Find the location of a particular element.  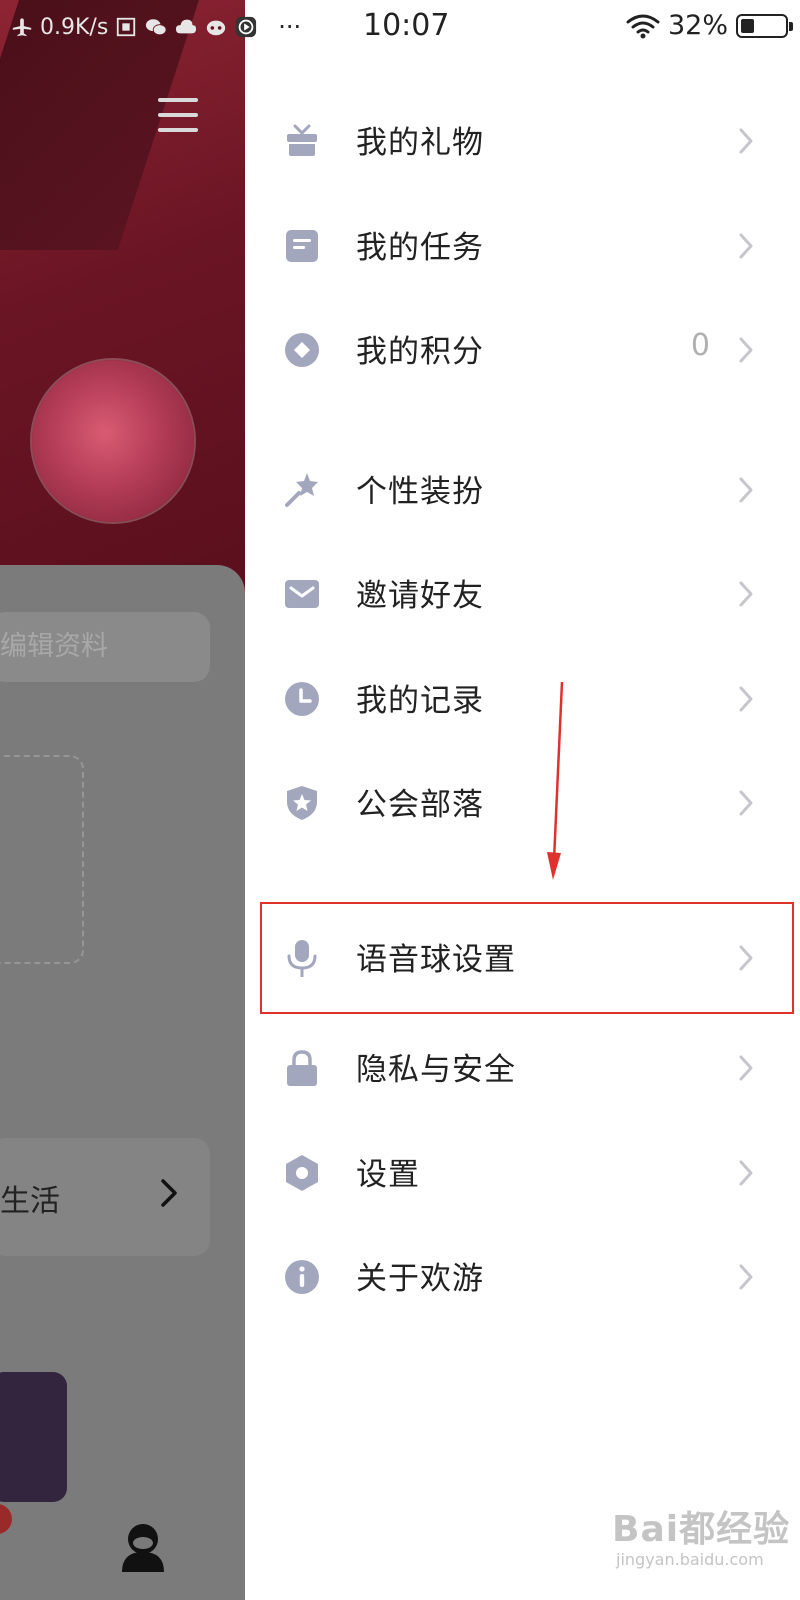

menu-item-label: 我的记录 is located at coordinates (420, 701).